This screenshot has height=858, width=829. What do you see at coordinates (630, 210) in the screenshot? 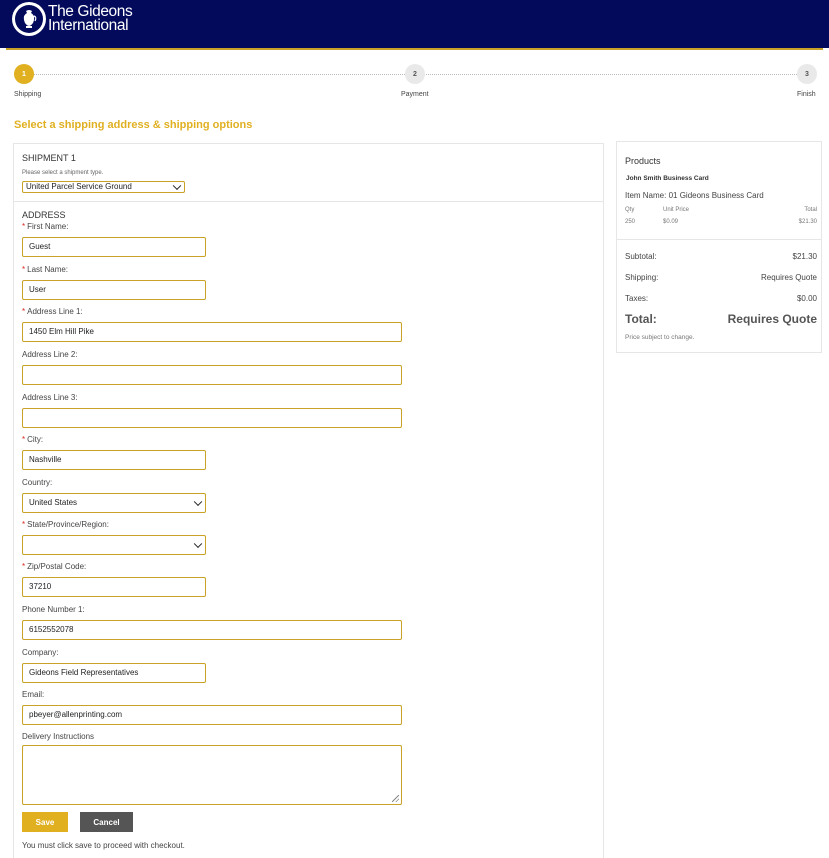
I see `qty-header: Qty` at bounding box center [630, 210].